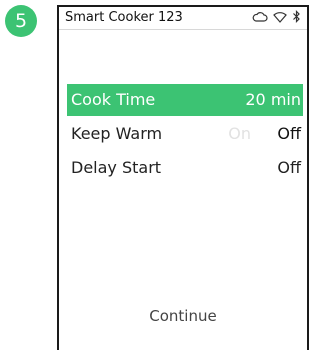 This screenshot has height=350, width=328. Describe the element at coordinates (124, 17) in the screenshot. I see `device-name: Smart Cooker 123` at that location.